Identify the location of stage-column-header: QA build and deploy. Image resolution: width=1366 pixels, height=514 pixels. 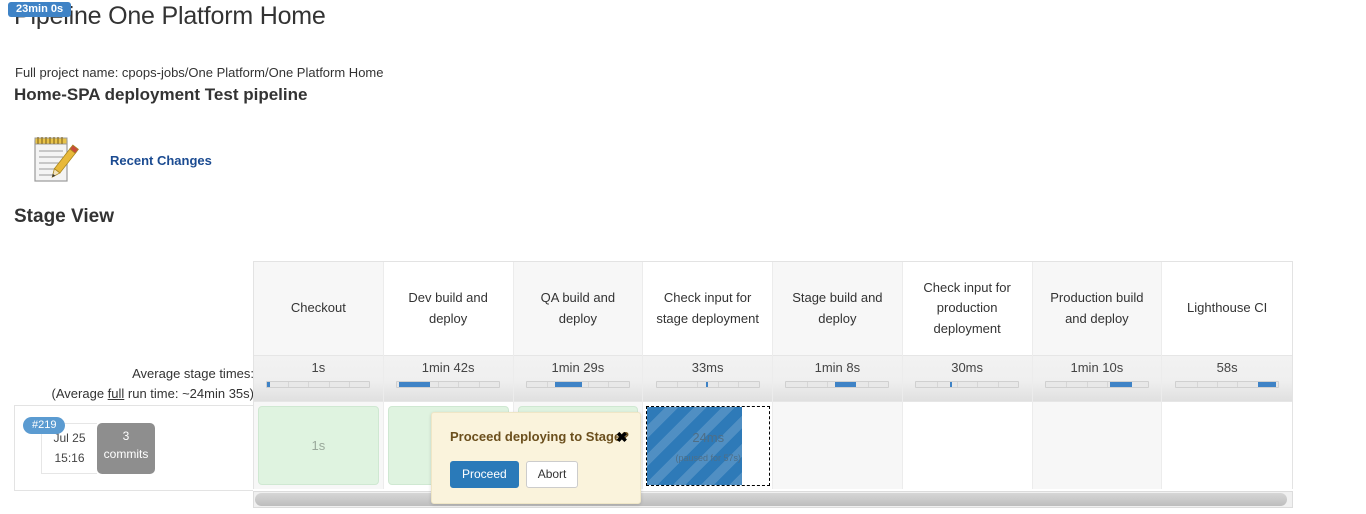
(578, 308).